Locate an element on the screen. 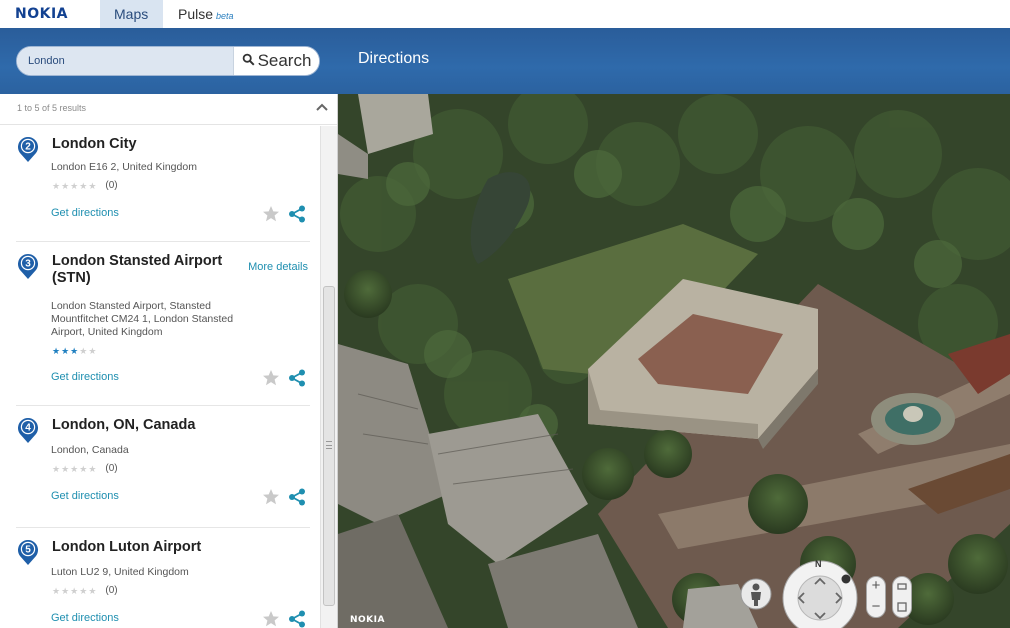 This screenshot has width=1010, height=628. search-icon is located at coordinates (248, 61).